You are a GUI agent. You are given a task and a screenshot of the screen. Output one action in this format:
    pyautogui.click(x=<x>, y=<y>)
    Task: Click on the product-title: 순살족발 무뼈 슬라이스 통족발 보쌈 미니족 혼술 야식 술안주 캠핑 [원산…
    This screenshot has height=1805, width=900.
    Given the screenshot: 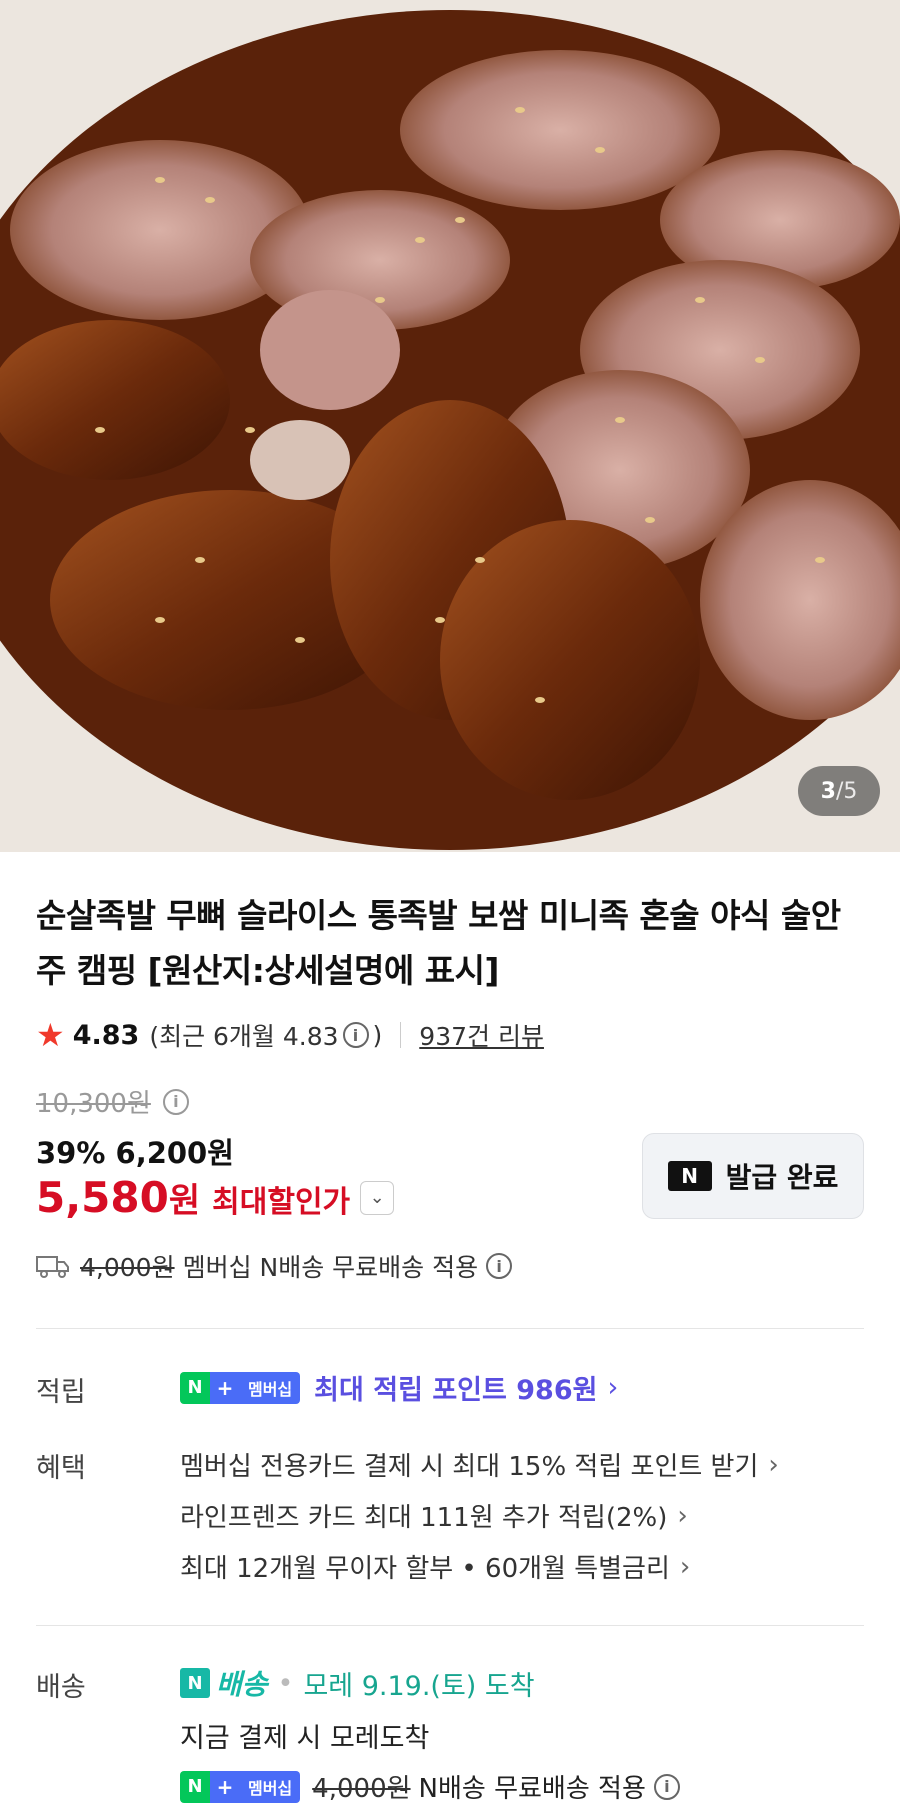 What is the action you would take?
    pyautogui.click(x=438, y=943)
    